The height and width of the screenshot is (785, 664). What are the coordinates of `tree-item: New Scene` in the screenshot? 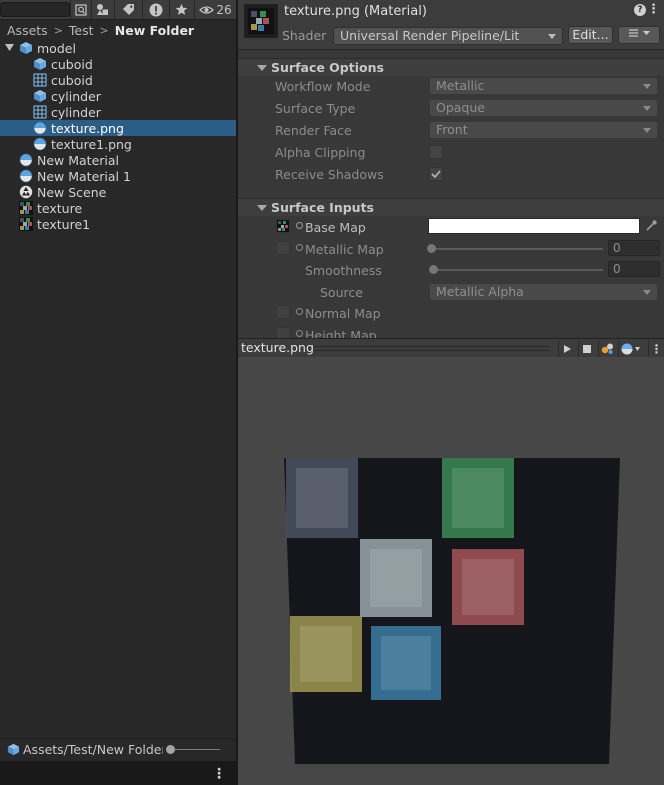 It's located at (118, 192).